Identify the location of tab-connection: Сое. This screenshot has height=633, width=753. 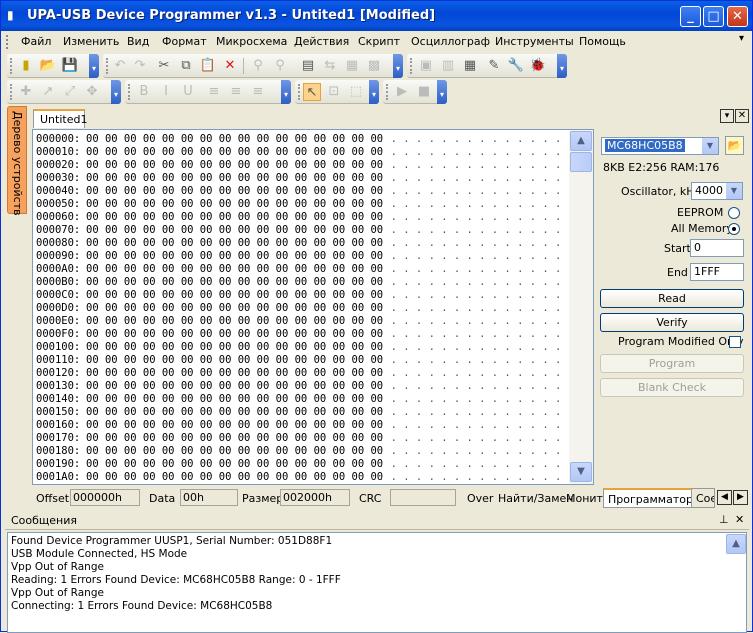
(703, 498).